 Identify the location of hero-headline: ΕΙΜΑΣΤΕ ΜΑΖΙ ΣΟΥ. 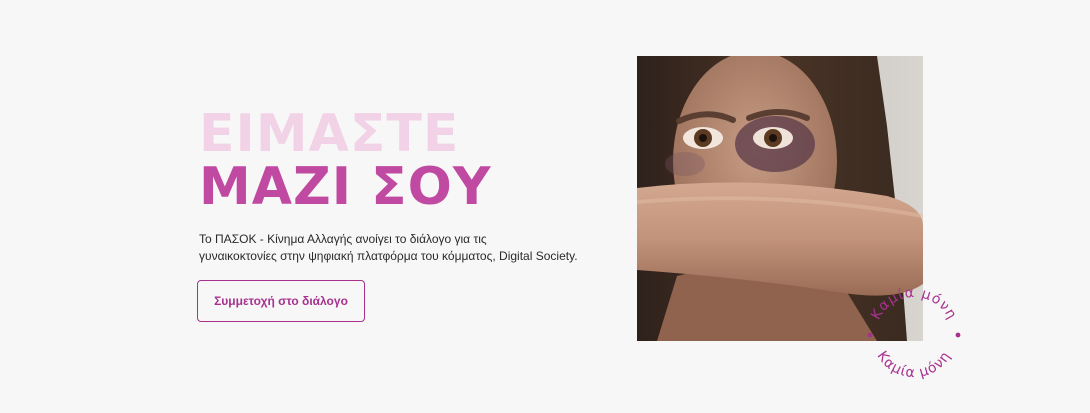
(345, 161).